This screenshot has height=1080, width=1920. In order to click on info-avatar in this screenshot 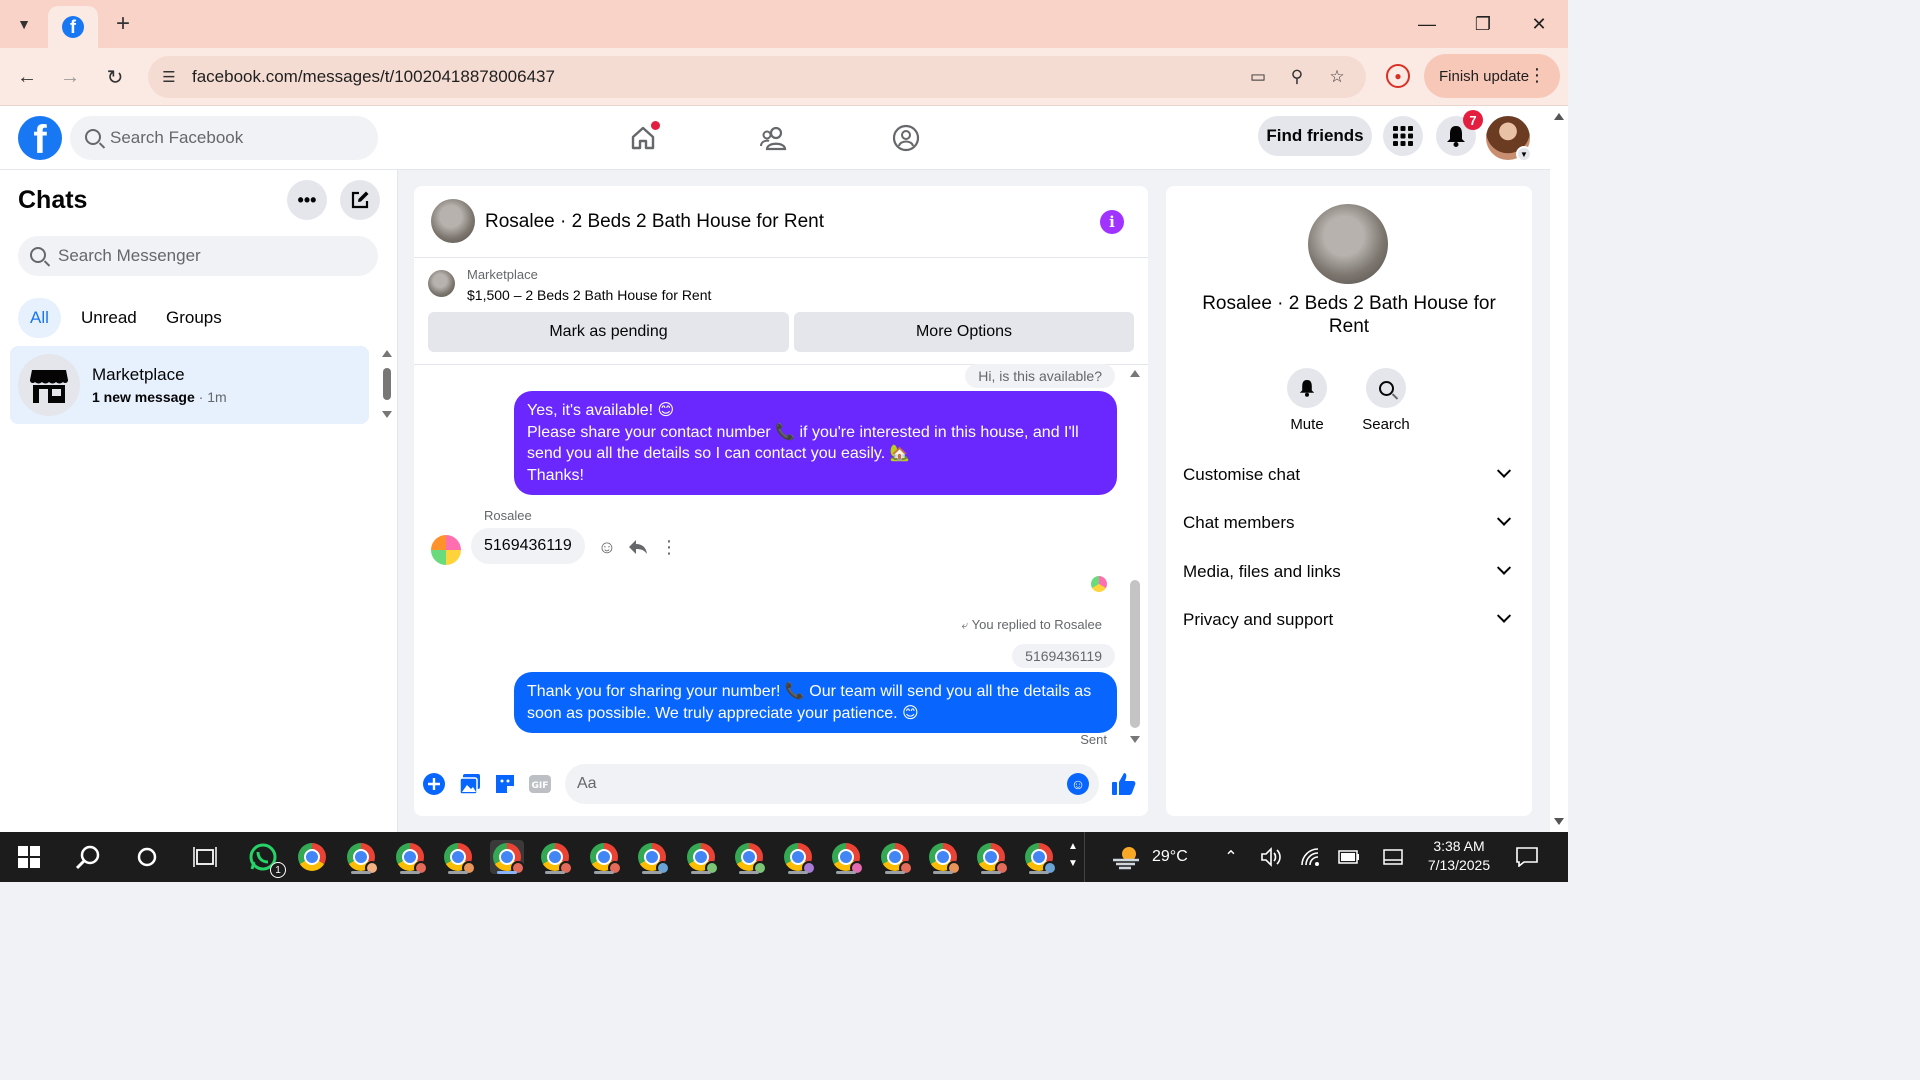, I will do `click(1348, 244)`.